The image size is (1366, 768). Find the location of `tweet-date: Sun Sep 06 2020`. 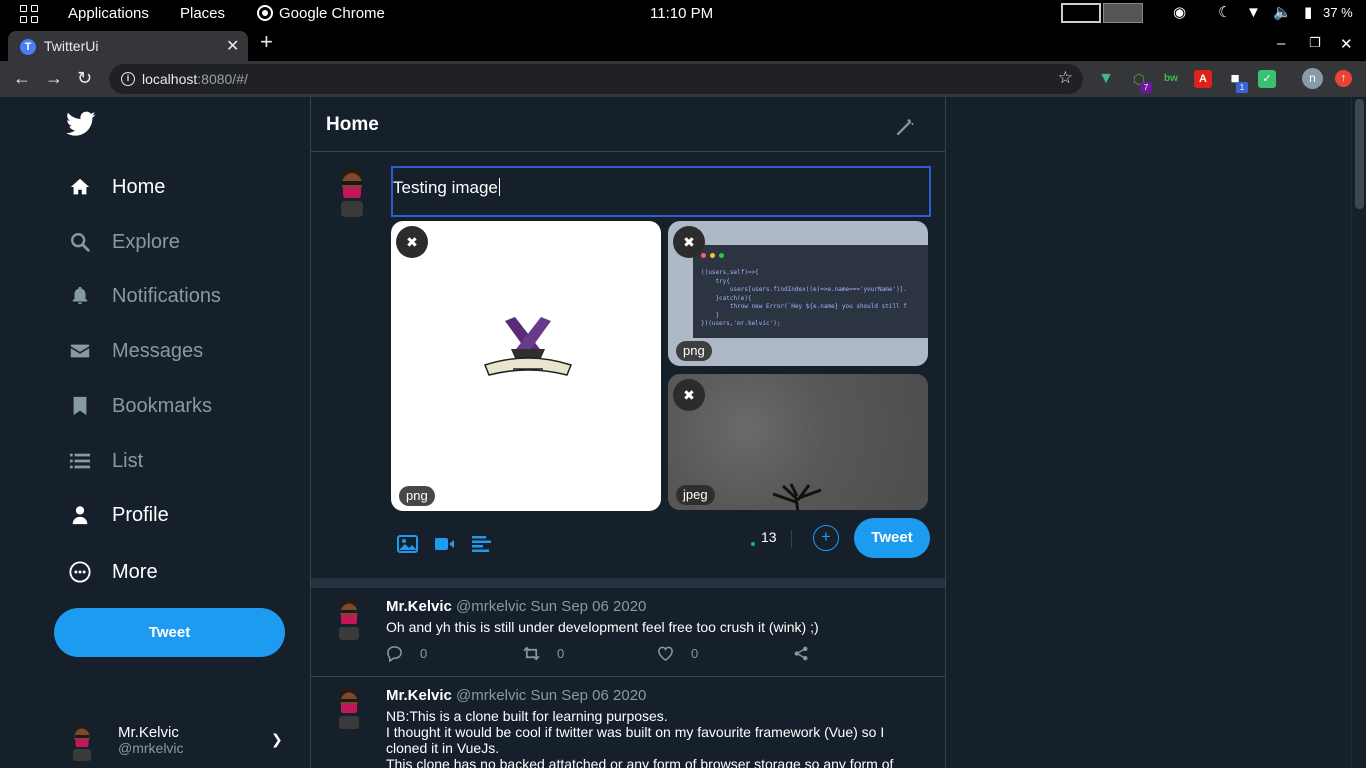

tweet-date: Sun Sep 06 2020 is located at coordinates (588, 606).